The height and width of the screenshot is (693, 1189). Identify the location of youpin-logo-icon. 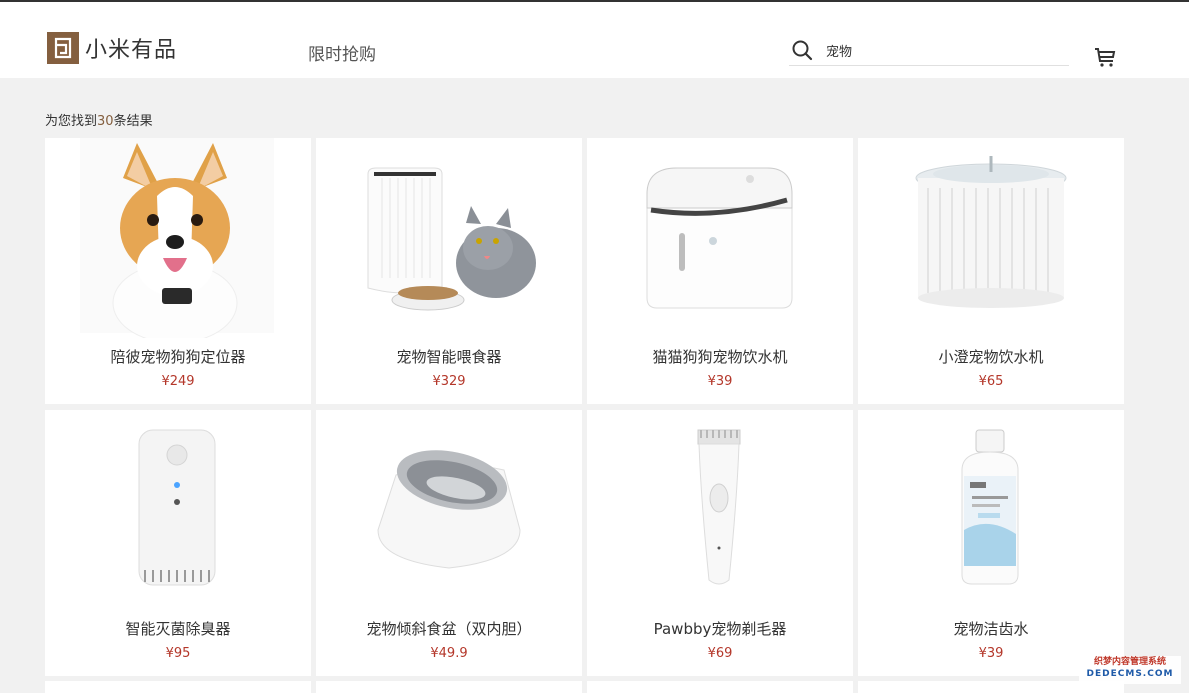
(63, 48).